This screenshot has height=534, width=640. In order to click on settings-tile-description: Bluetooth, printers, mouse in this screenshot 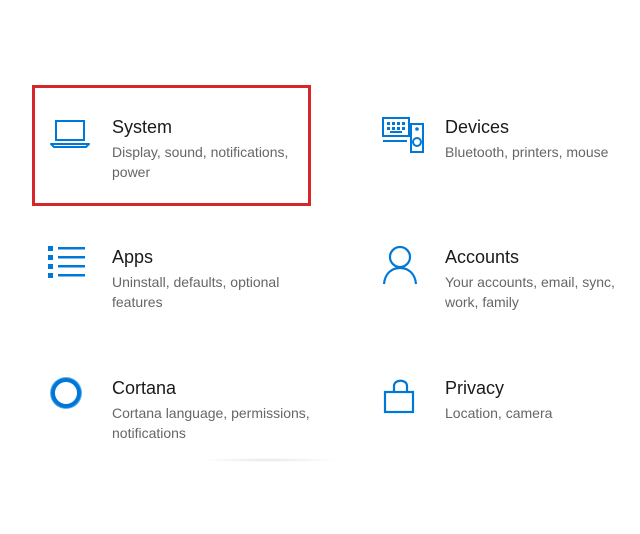, I will do `click(527, 152)`.